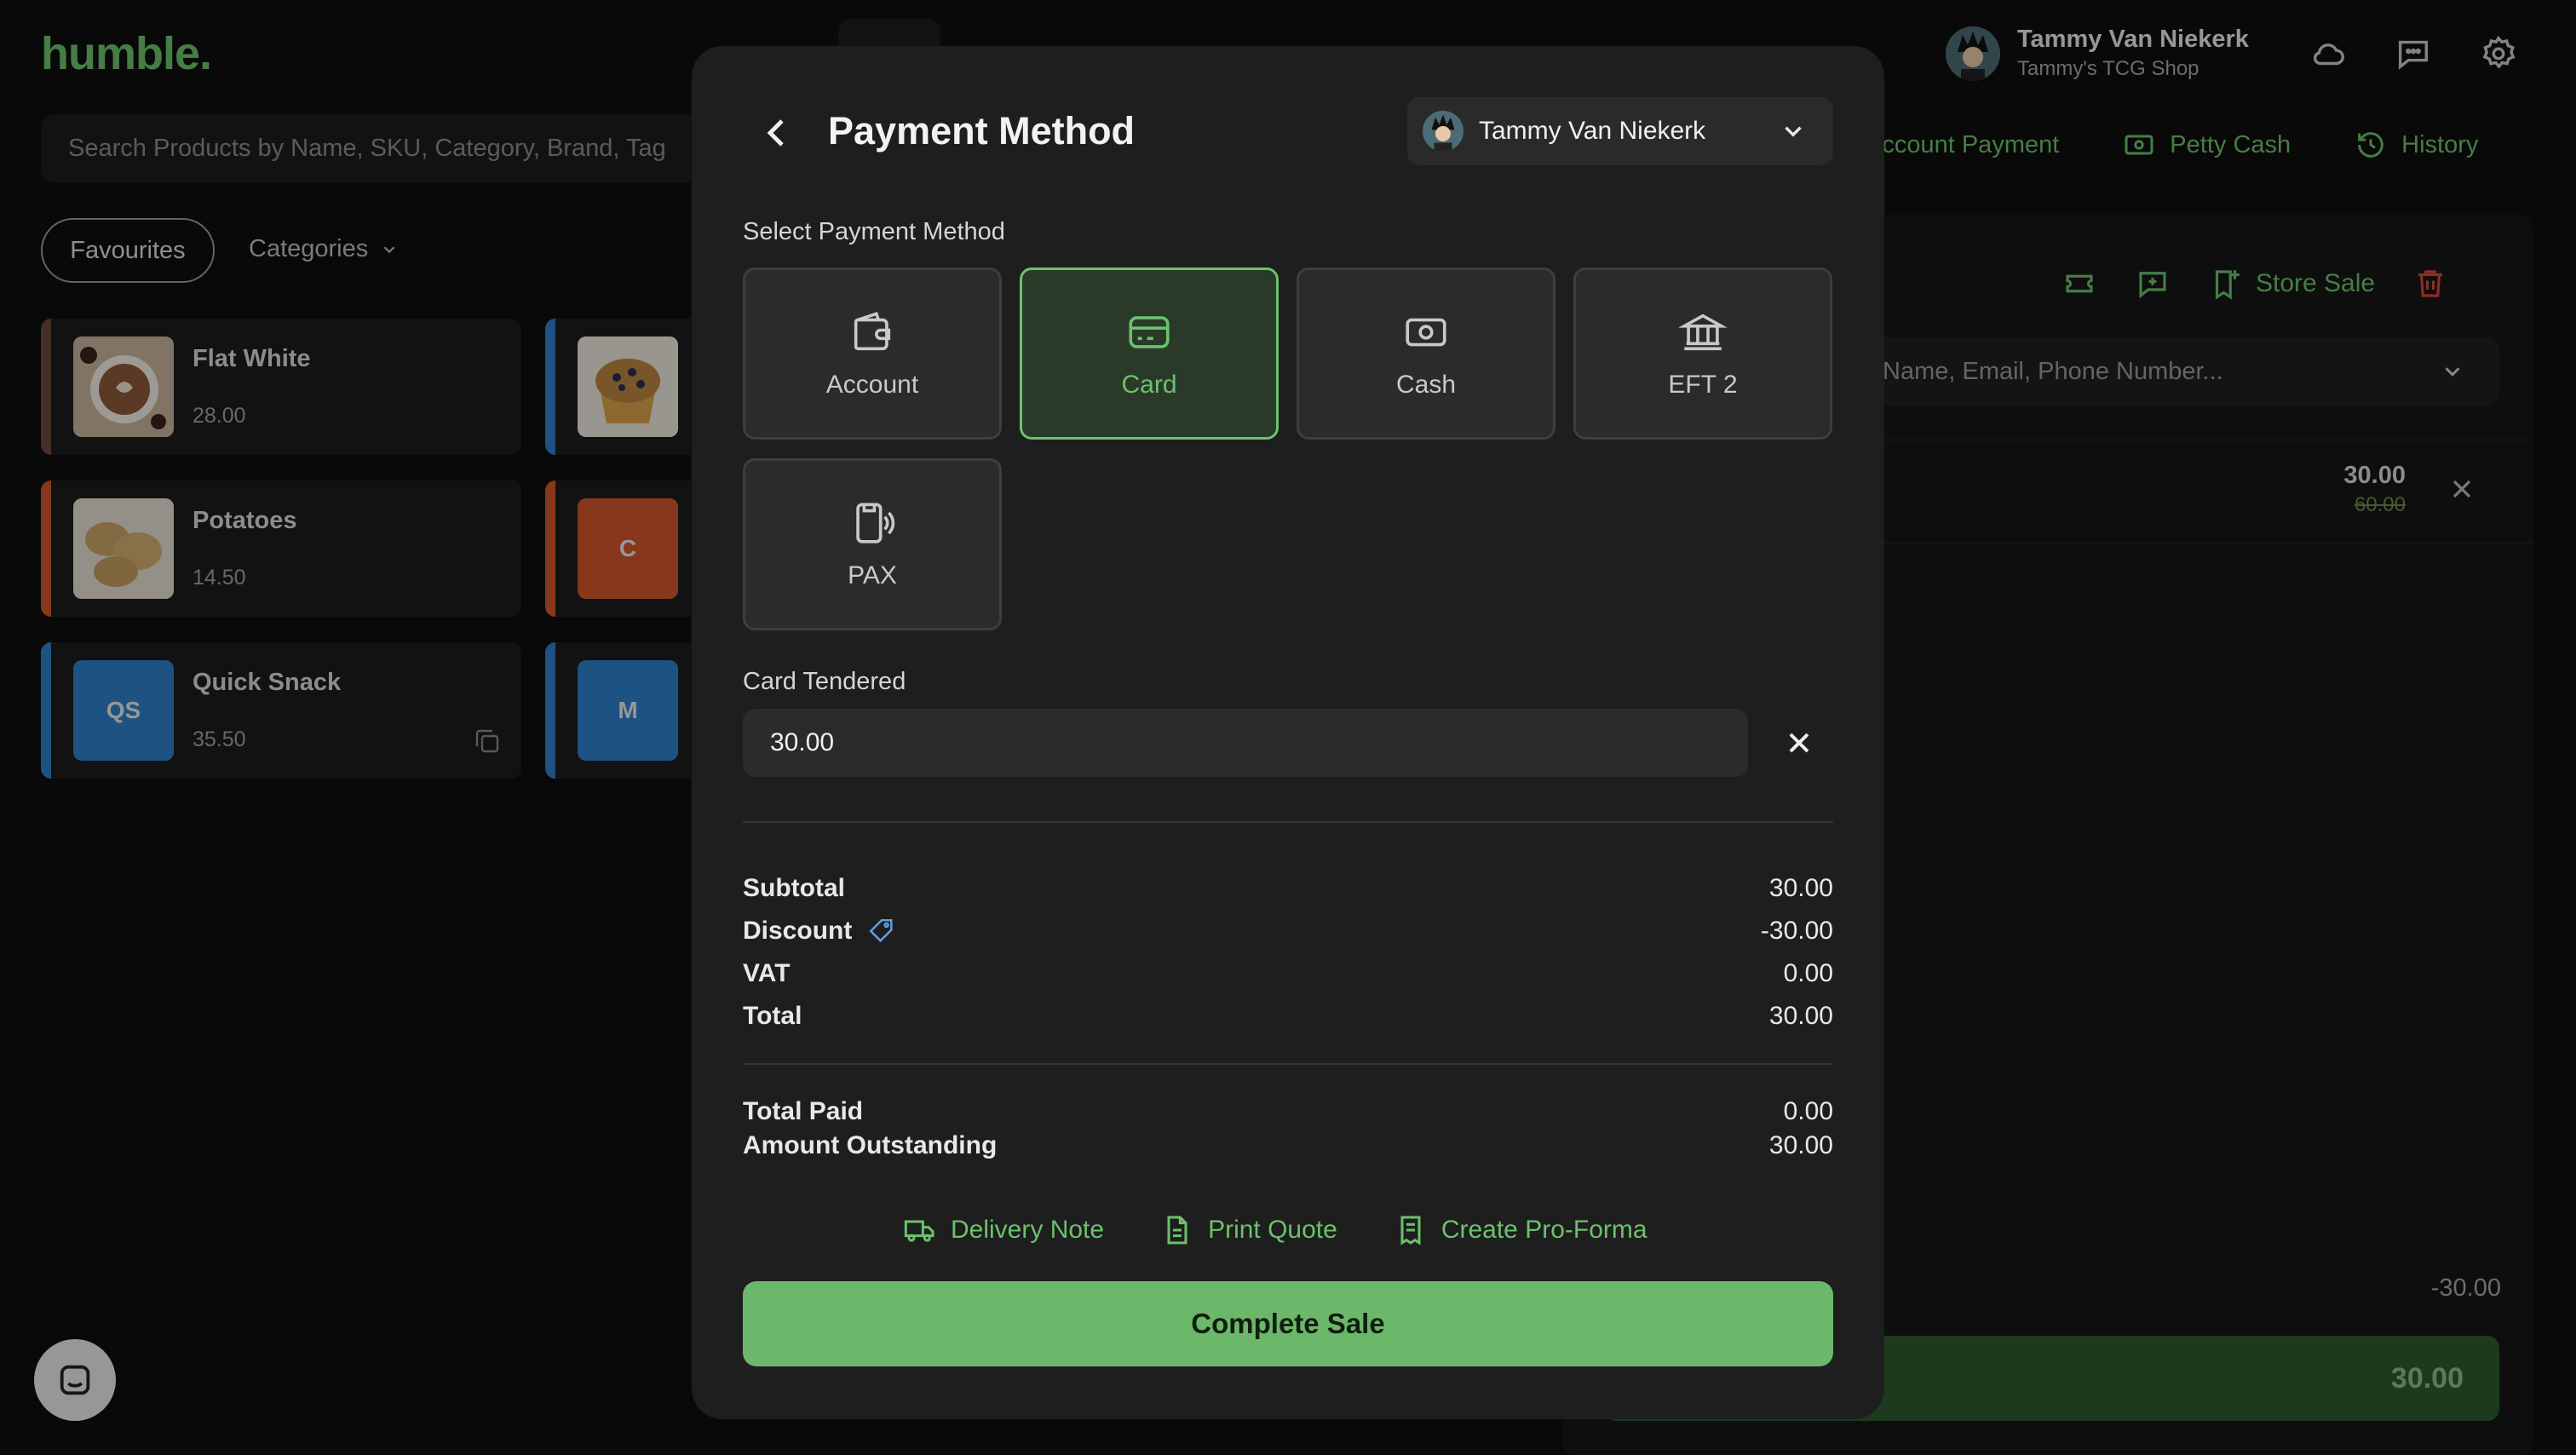 The width and height of the screenshot is (2576, 1455). Describe the element at coordinates (1797, 931) in the screenshot. I see `discount-value: -30.00` at that location.